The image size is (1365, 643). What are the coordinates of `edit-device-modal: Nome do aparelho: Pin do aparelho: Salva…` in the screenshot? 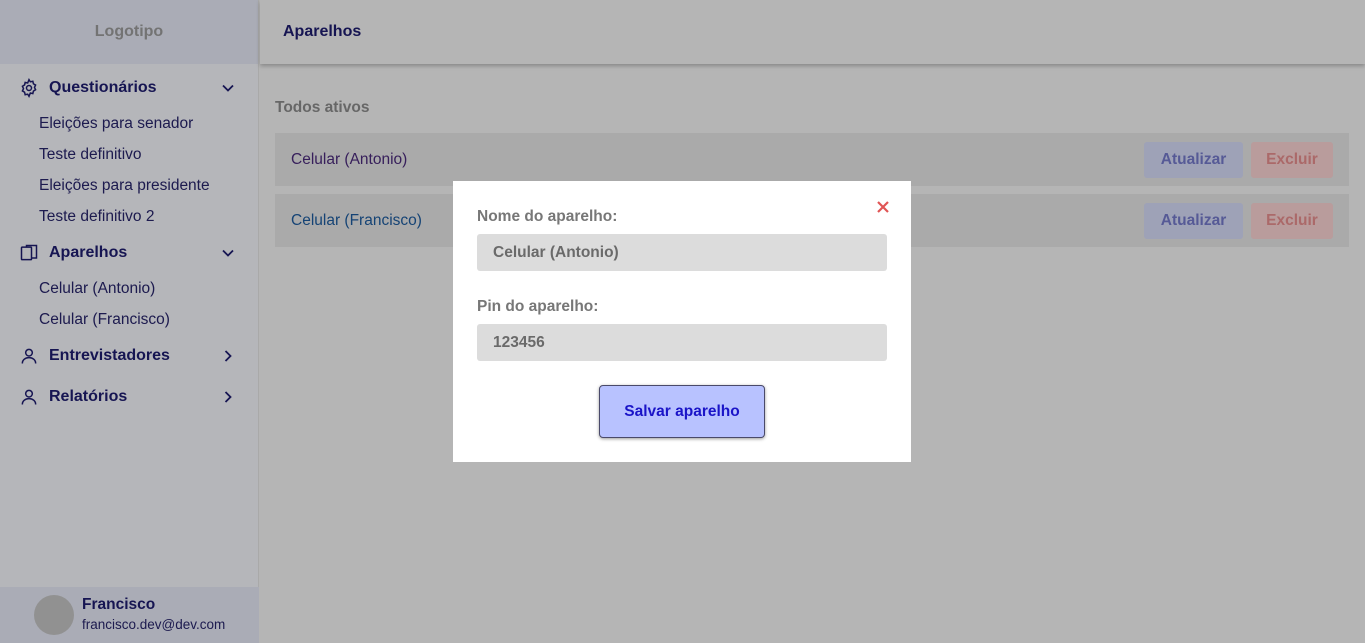 It's located at (682, 321).